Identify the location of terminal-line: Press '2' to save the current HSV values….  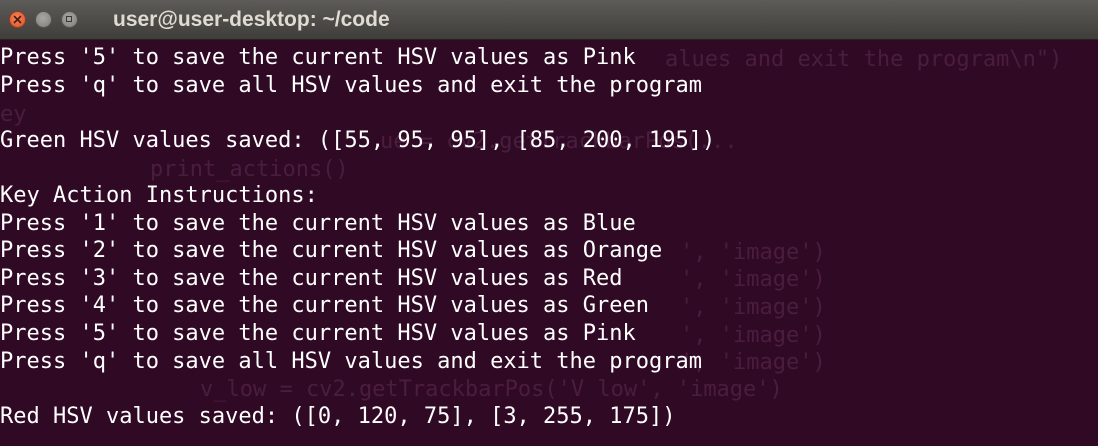
(331, 251).